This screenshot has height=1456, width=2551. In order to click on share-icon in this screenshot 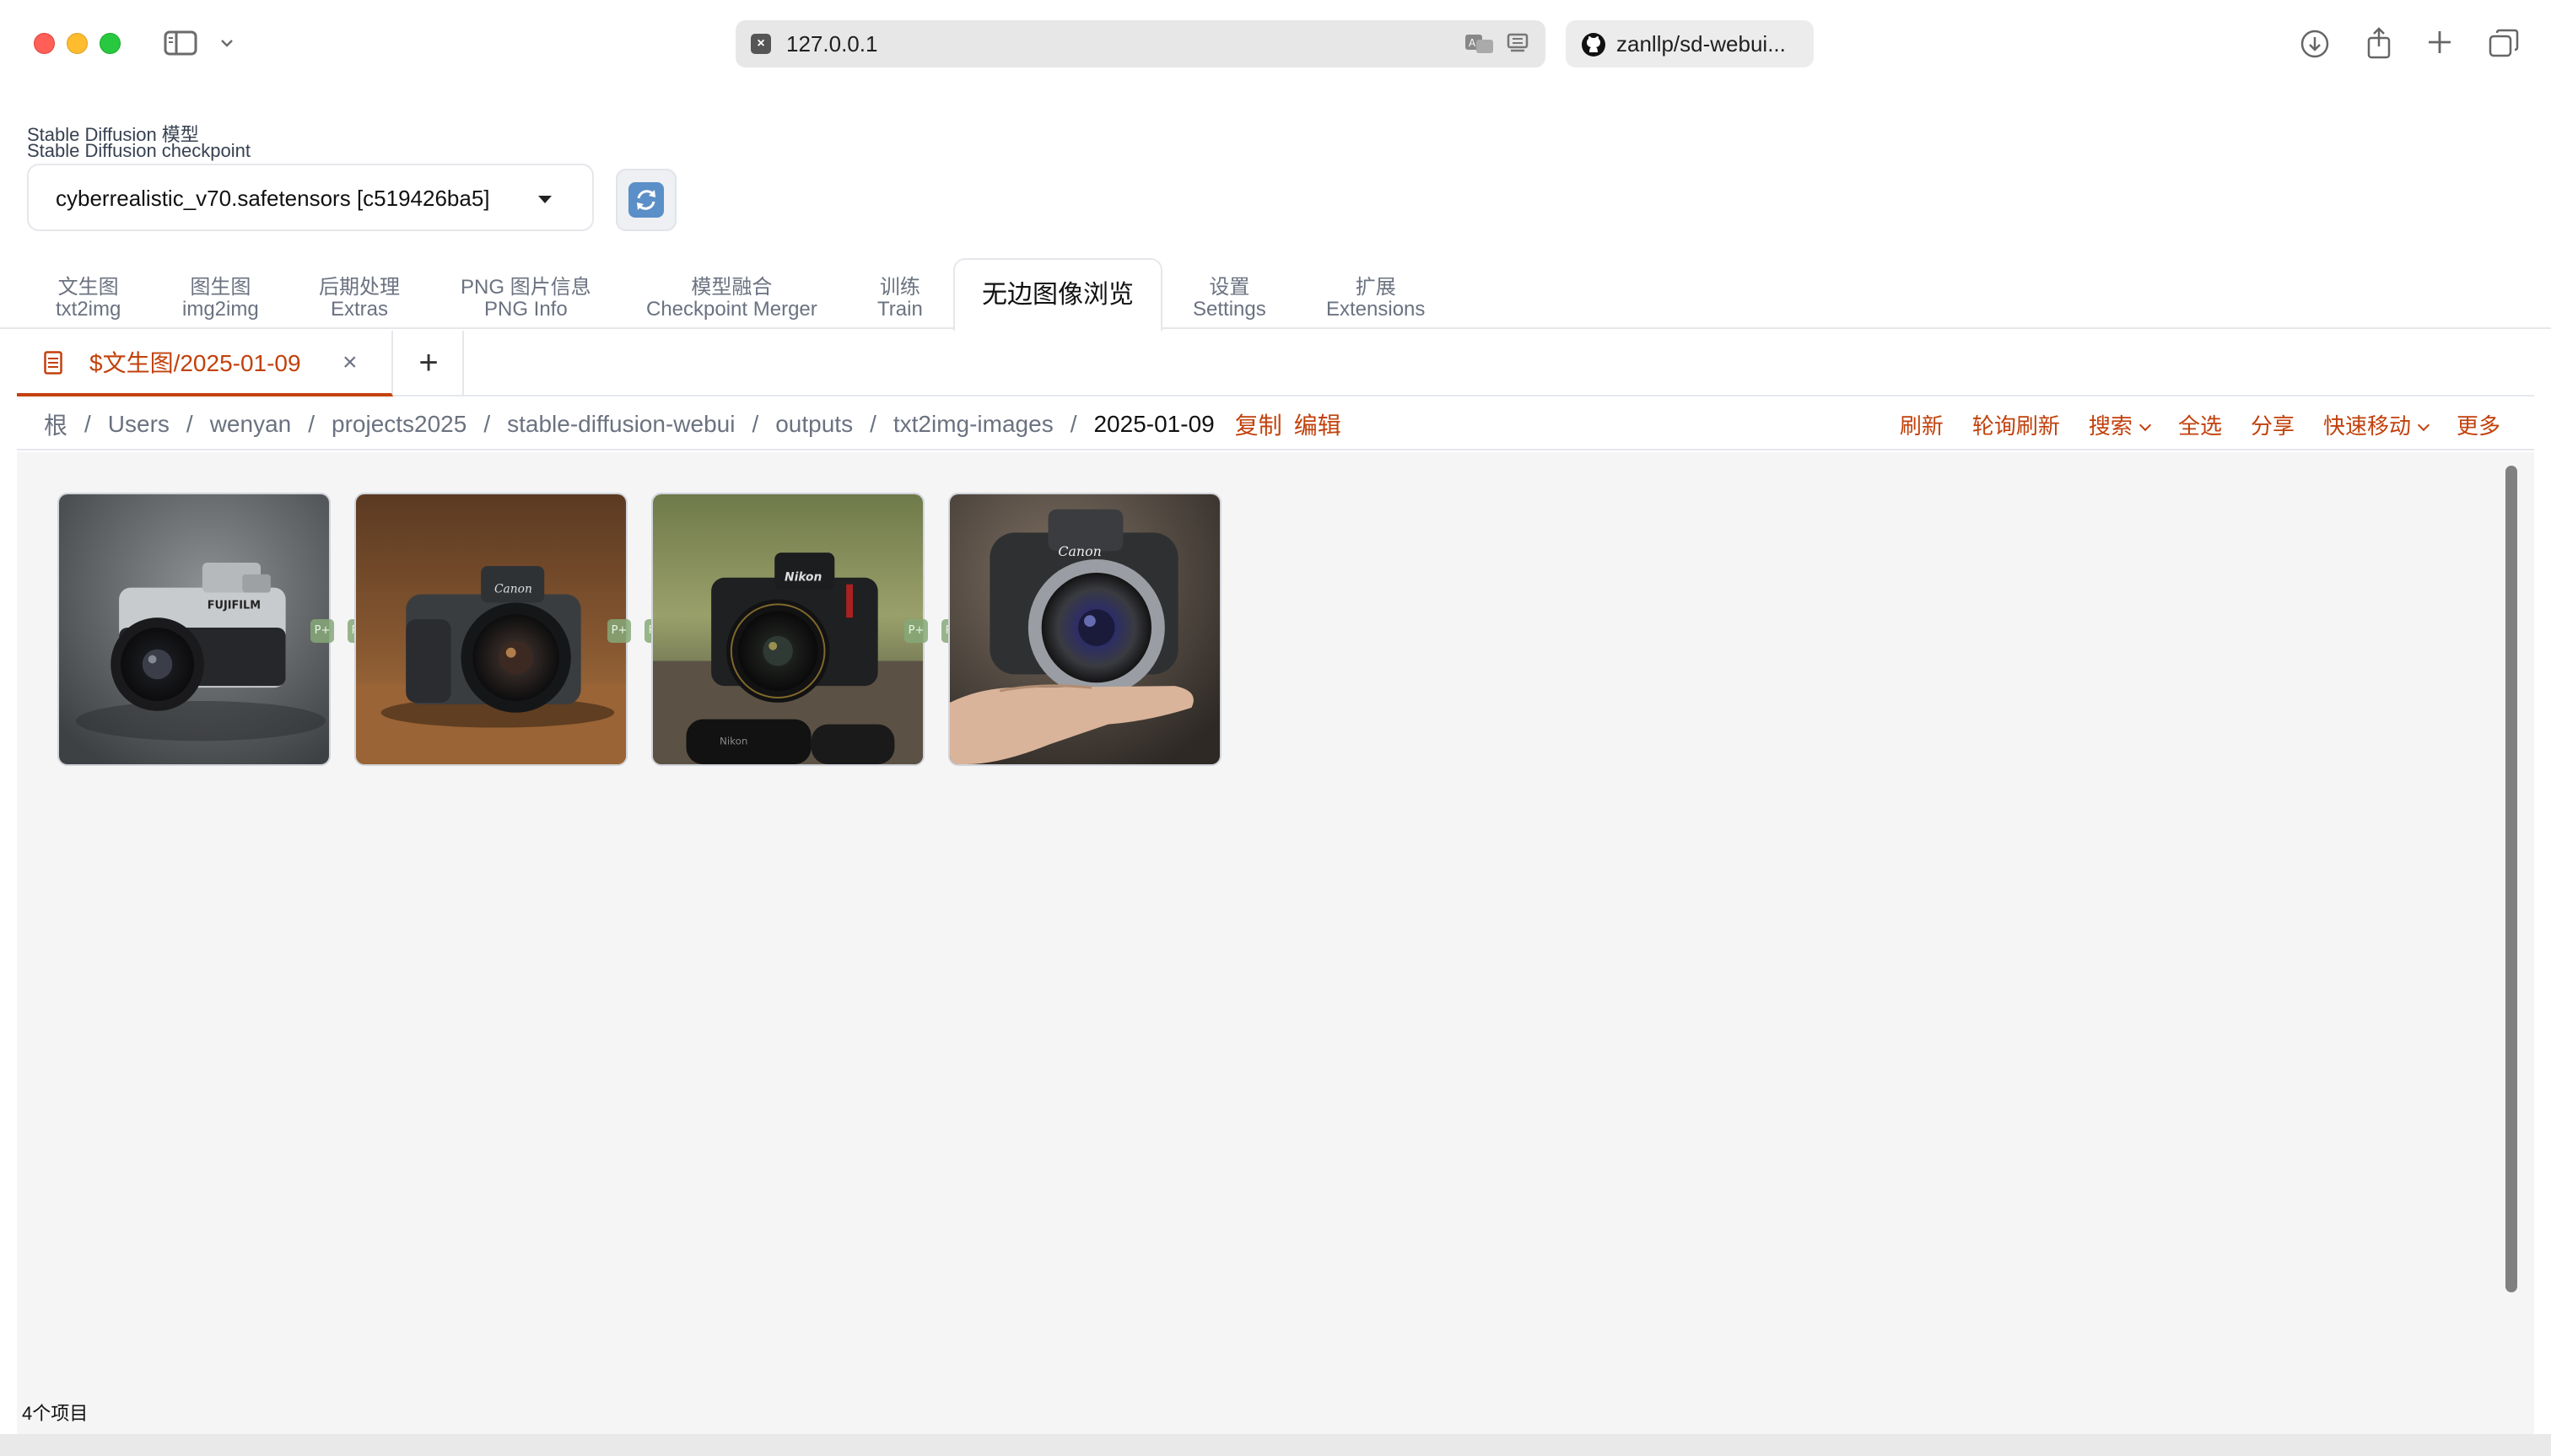, I will do `click(2379, 43)`.